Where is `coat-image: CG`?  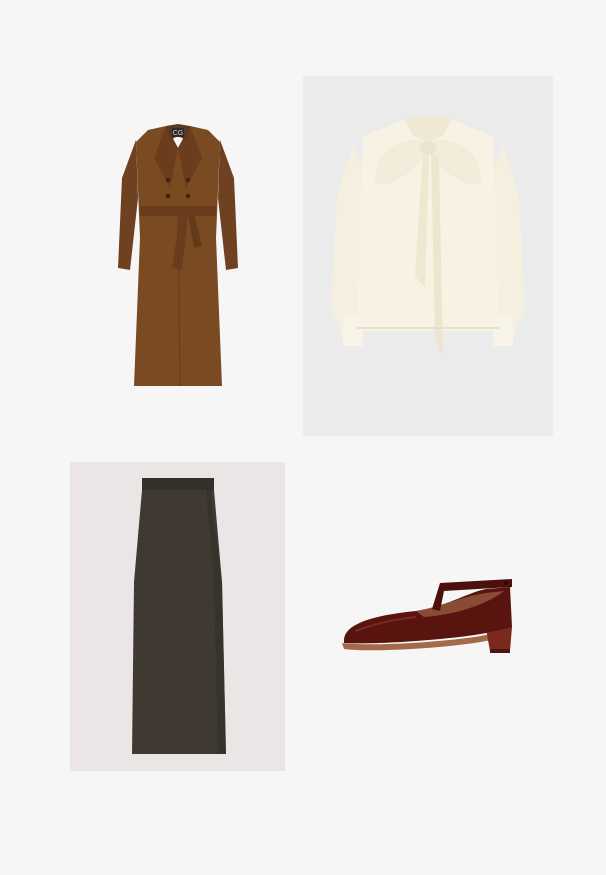 coat-image: CG is located at coordinates (178, 255).